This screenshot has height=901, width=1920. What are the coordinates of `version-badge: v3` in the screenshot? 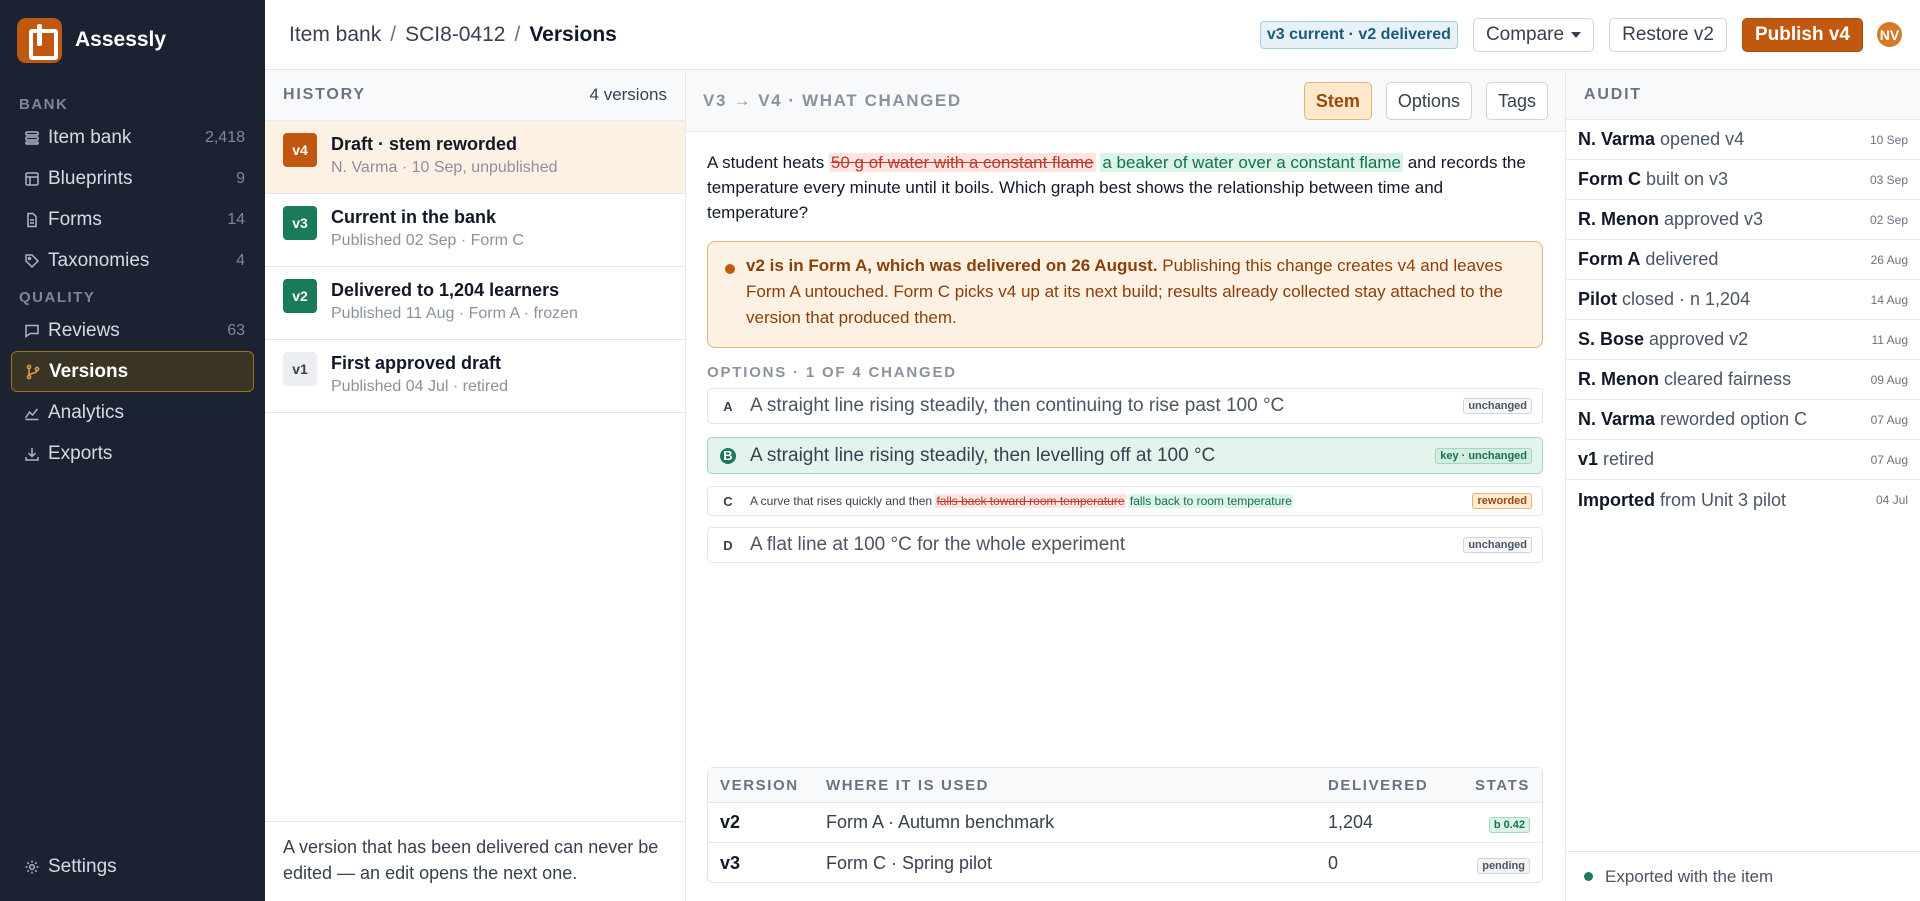 It's located at (300, 223).